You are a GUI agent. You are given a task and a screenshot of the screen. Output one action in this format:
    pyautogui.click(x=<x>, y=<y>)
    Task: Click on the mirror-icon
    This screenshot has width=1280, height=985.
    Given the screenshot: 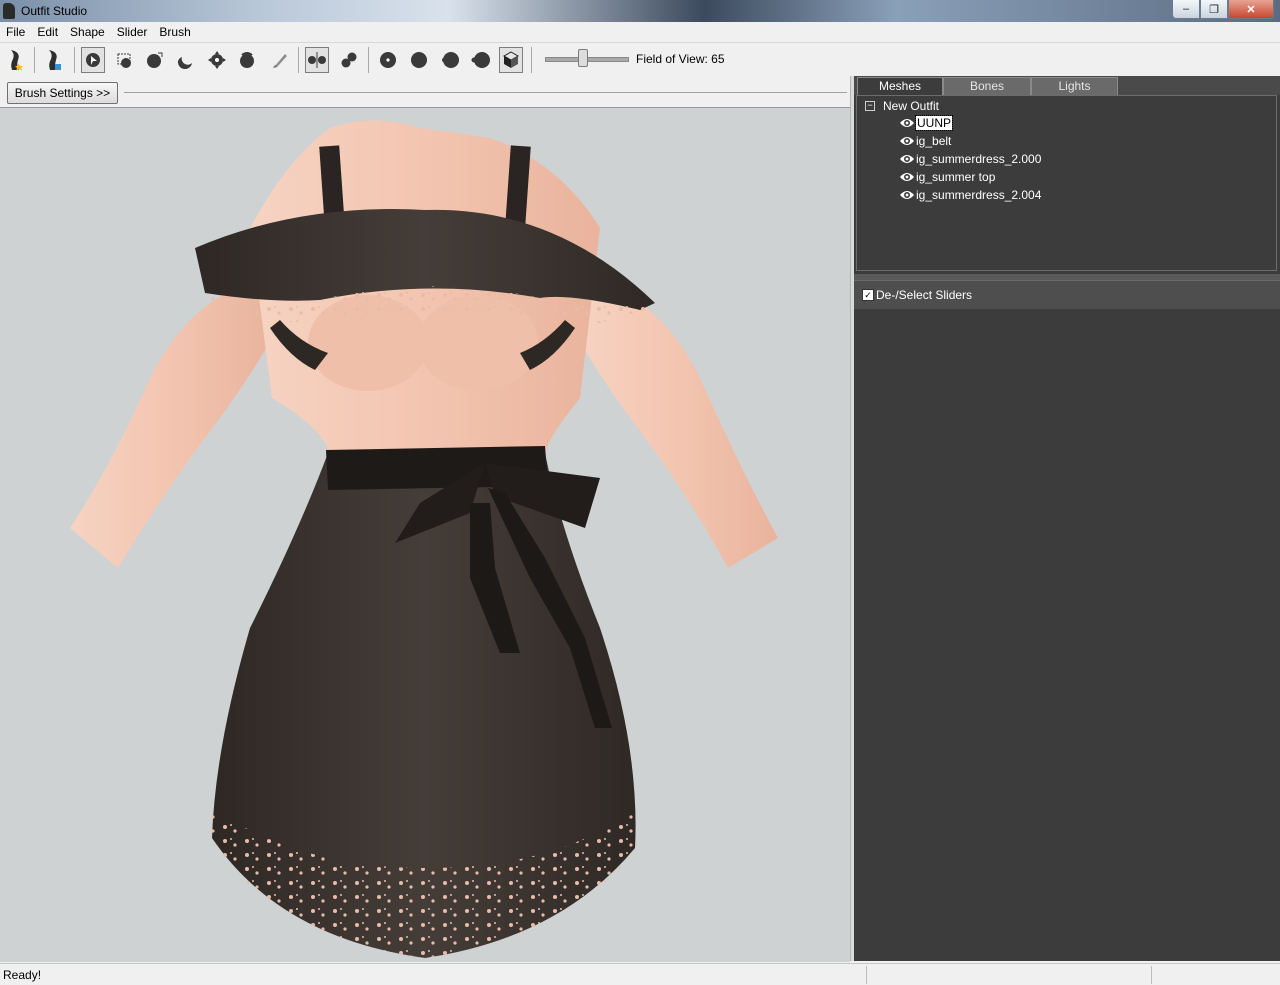 What is the action you would take?
    pyautogui.click(x=317, y=60)
    